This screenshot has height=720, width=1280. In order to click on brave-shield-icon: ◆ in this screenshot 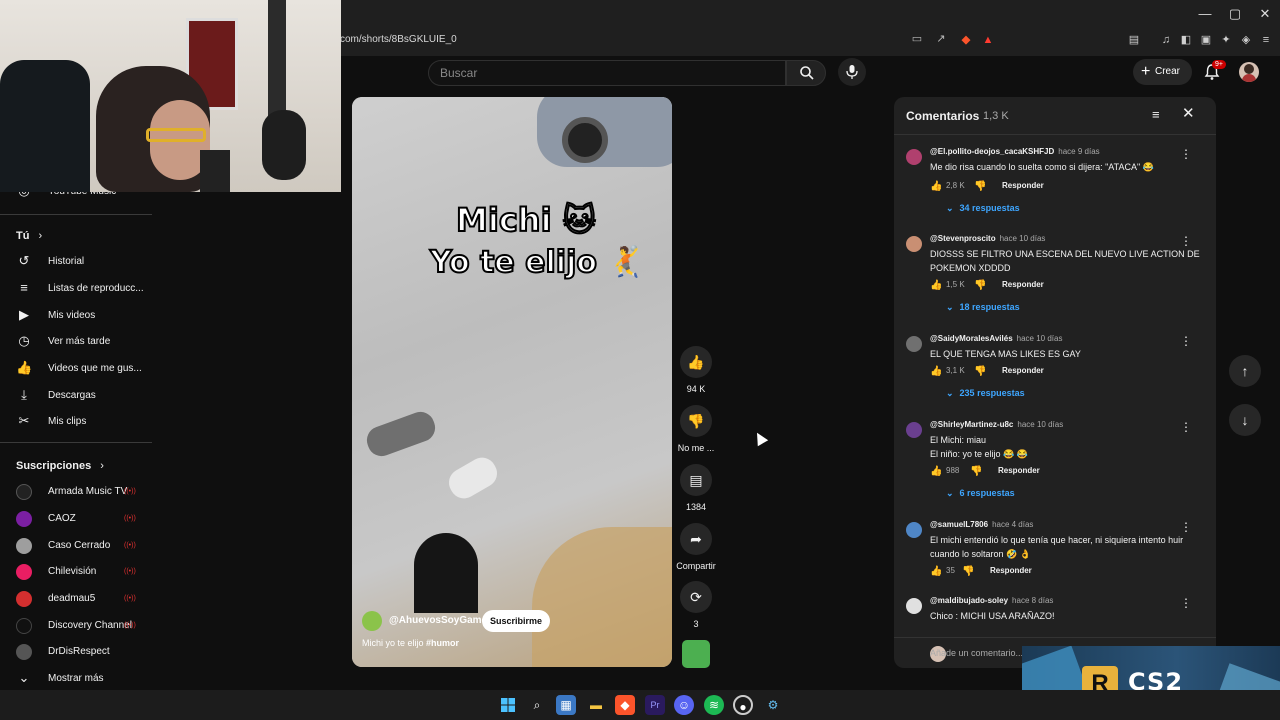, I will do `click(966, 40)`.